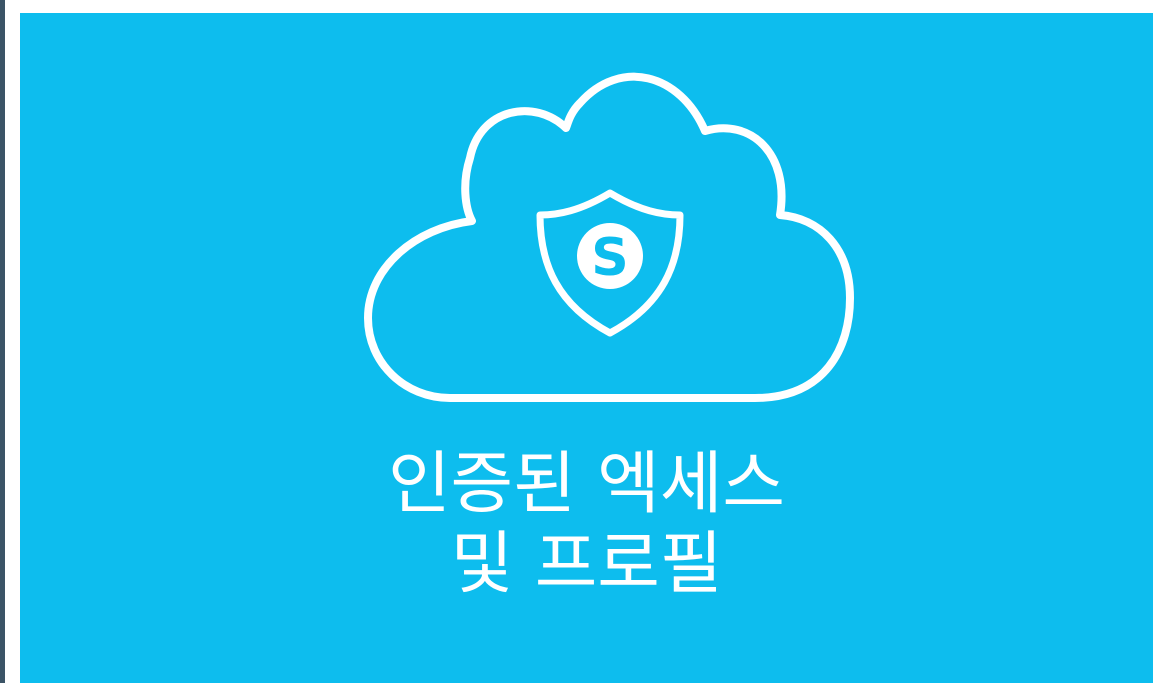 The image size is (1153, 683). I want to click on caption-line-2: 및 프로필, so click(586, 564).